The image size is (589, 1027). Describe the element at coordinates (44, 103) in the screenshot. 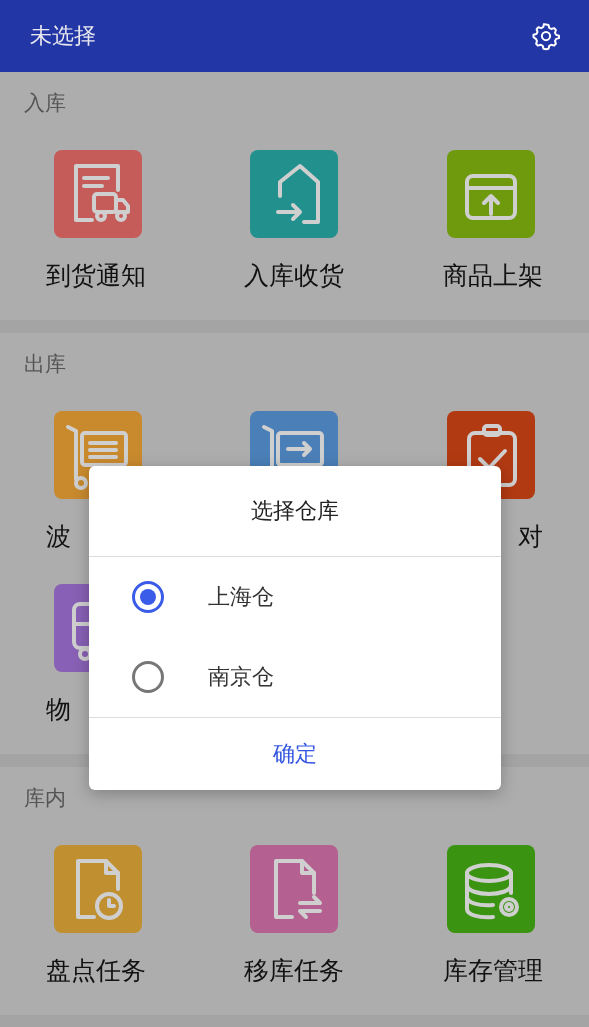

I see `section-heading: 入库` at that location.